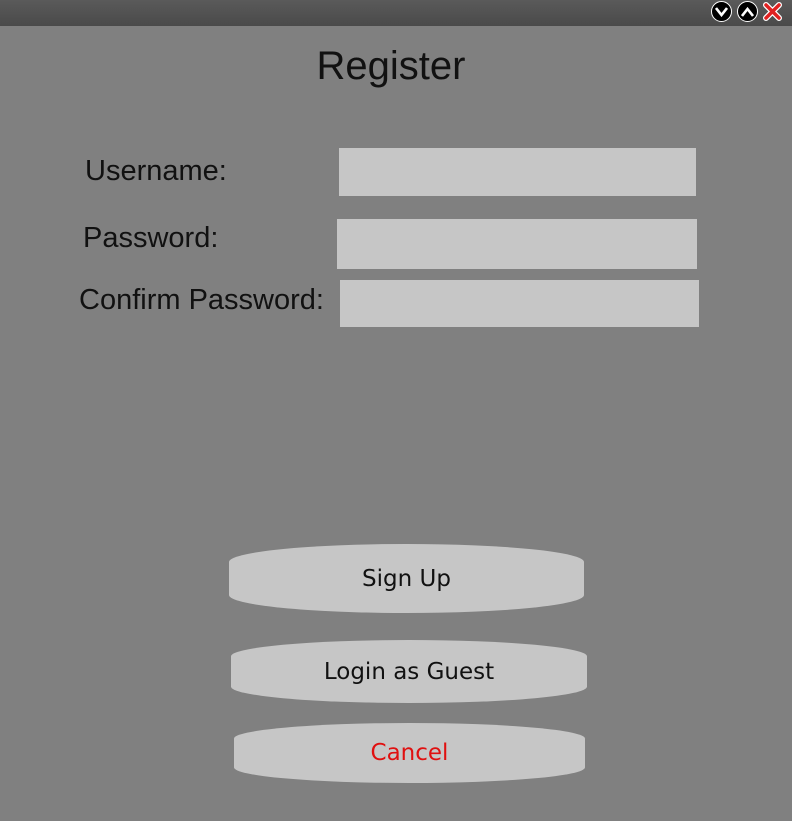 This screenshot has height=821, width=792. I want to click on cancel-button: Cancel, so click(409, 753).